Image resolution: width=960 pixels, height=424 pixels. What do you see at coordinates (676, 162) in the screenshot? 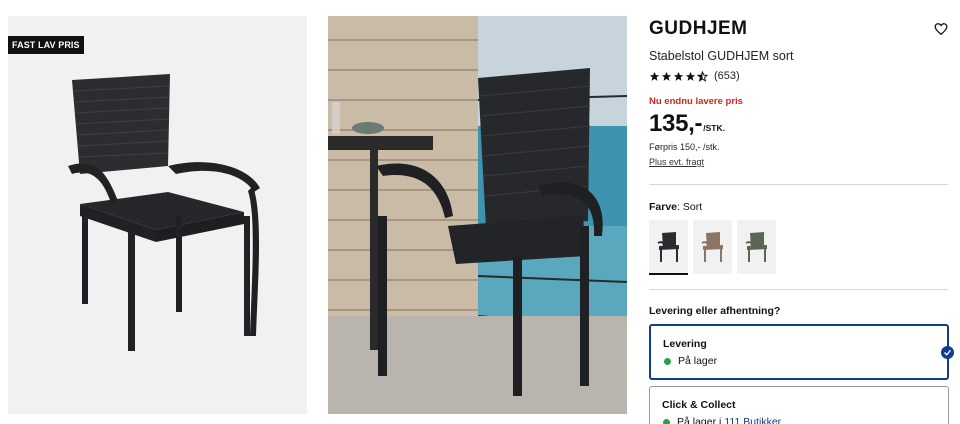
I see `freight-link: Plus evt. fragt` at bounding box center [676, 162].